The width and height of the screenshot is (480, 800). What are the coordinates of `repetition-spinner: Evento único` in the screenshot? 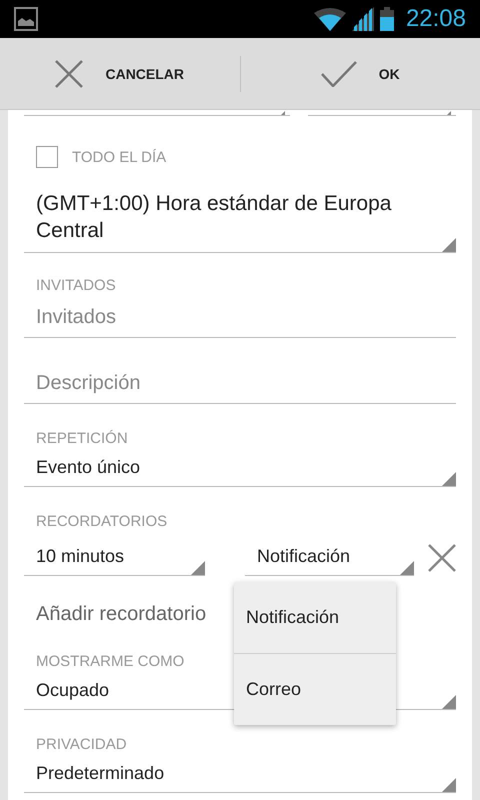 It's located at (240, 467).